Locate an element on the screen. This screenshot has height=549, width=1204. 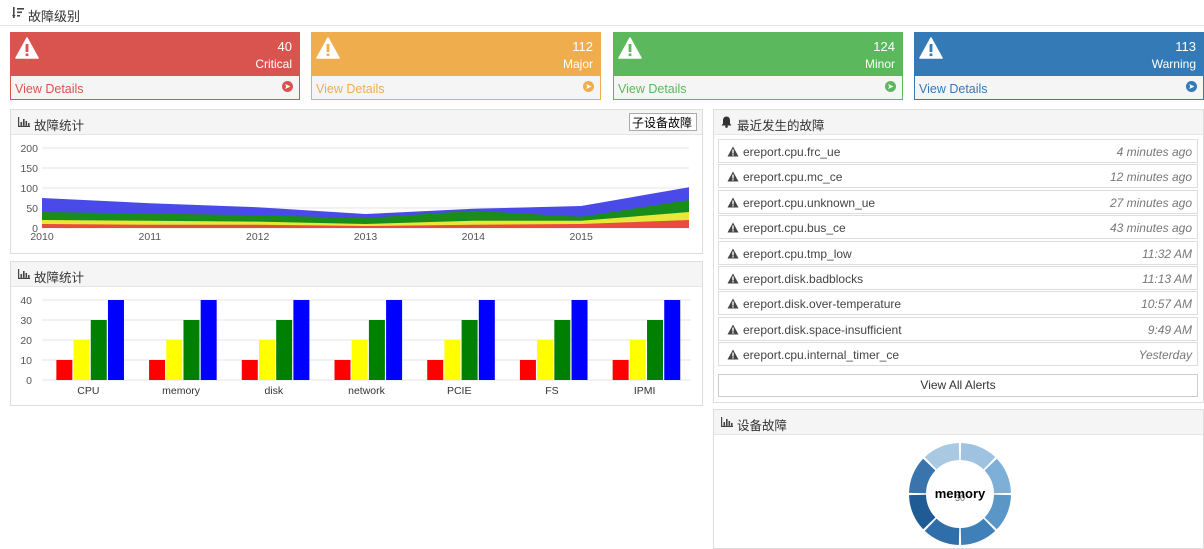
alert-item: ereport.cpu.internal_timer_ce Yesterday is located at coordinates (958, 354).